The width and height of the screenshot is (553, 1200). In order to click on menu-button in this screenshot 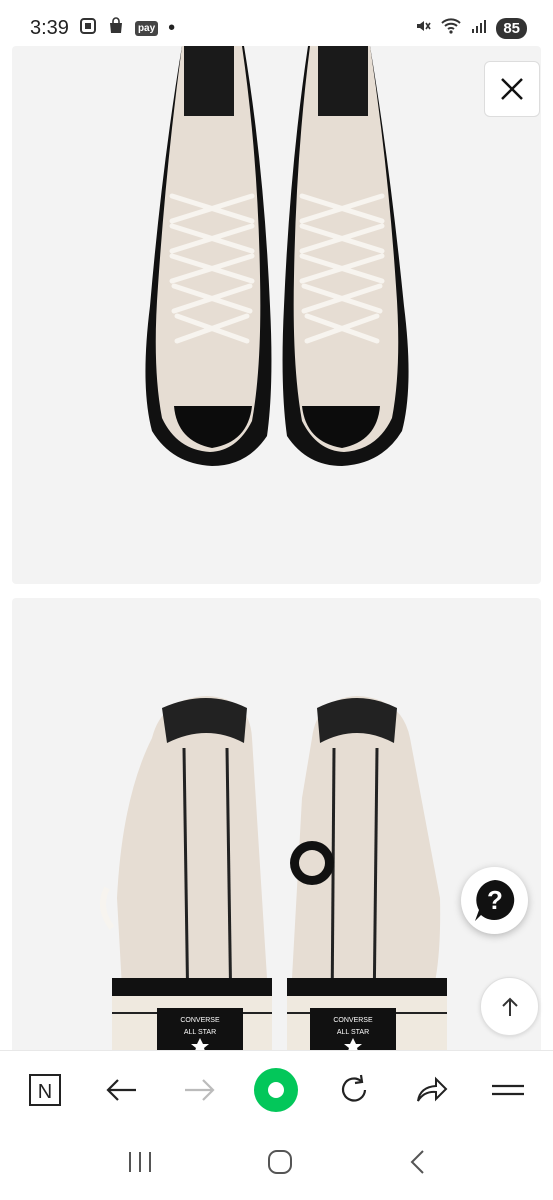, I will do `click(508, 1090)`.